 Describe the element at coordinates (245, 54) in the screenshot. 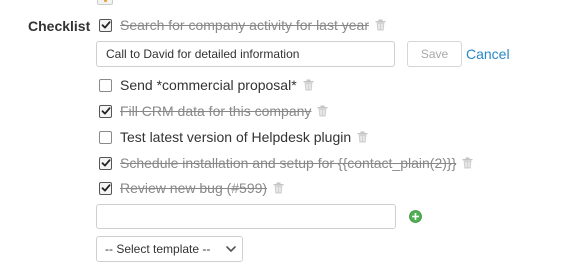

I see `edit-item-input: Call to David for detailed information` at that location.